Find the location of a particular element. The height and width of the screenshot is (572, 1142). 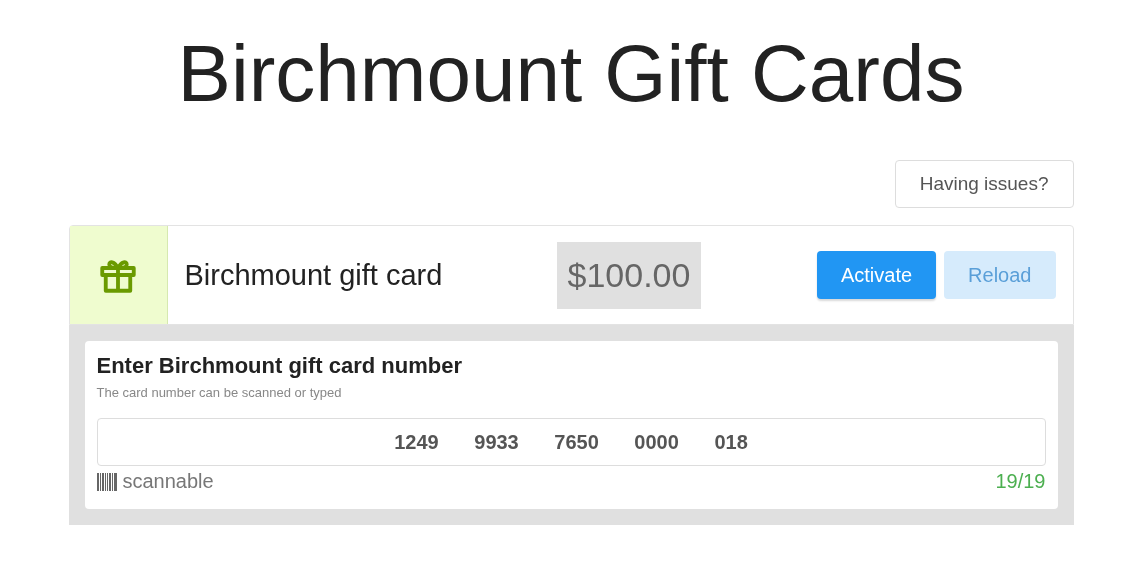

card-number-field: 1249 9933 7650 0000 018 is located at coordinates (571, 442).